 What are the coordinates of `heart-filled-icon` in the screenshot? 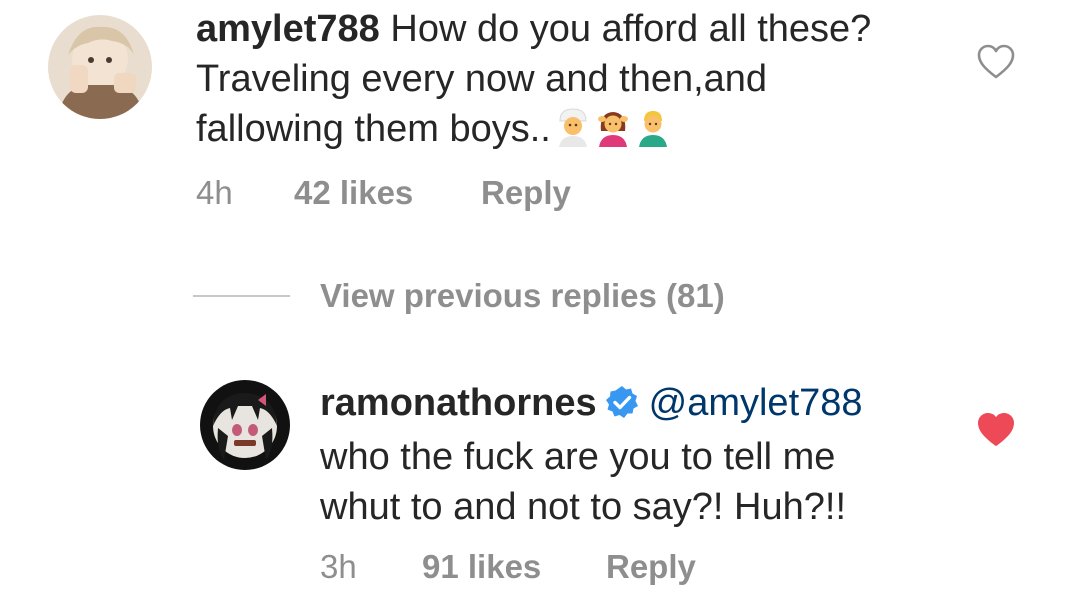 It's located at (996, 429).